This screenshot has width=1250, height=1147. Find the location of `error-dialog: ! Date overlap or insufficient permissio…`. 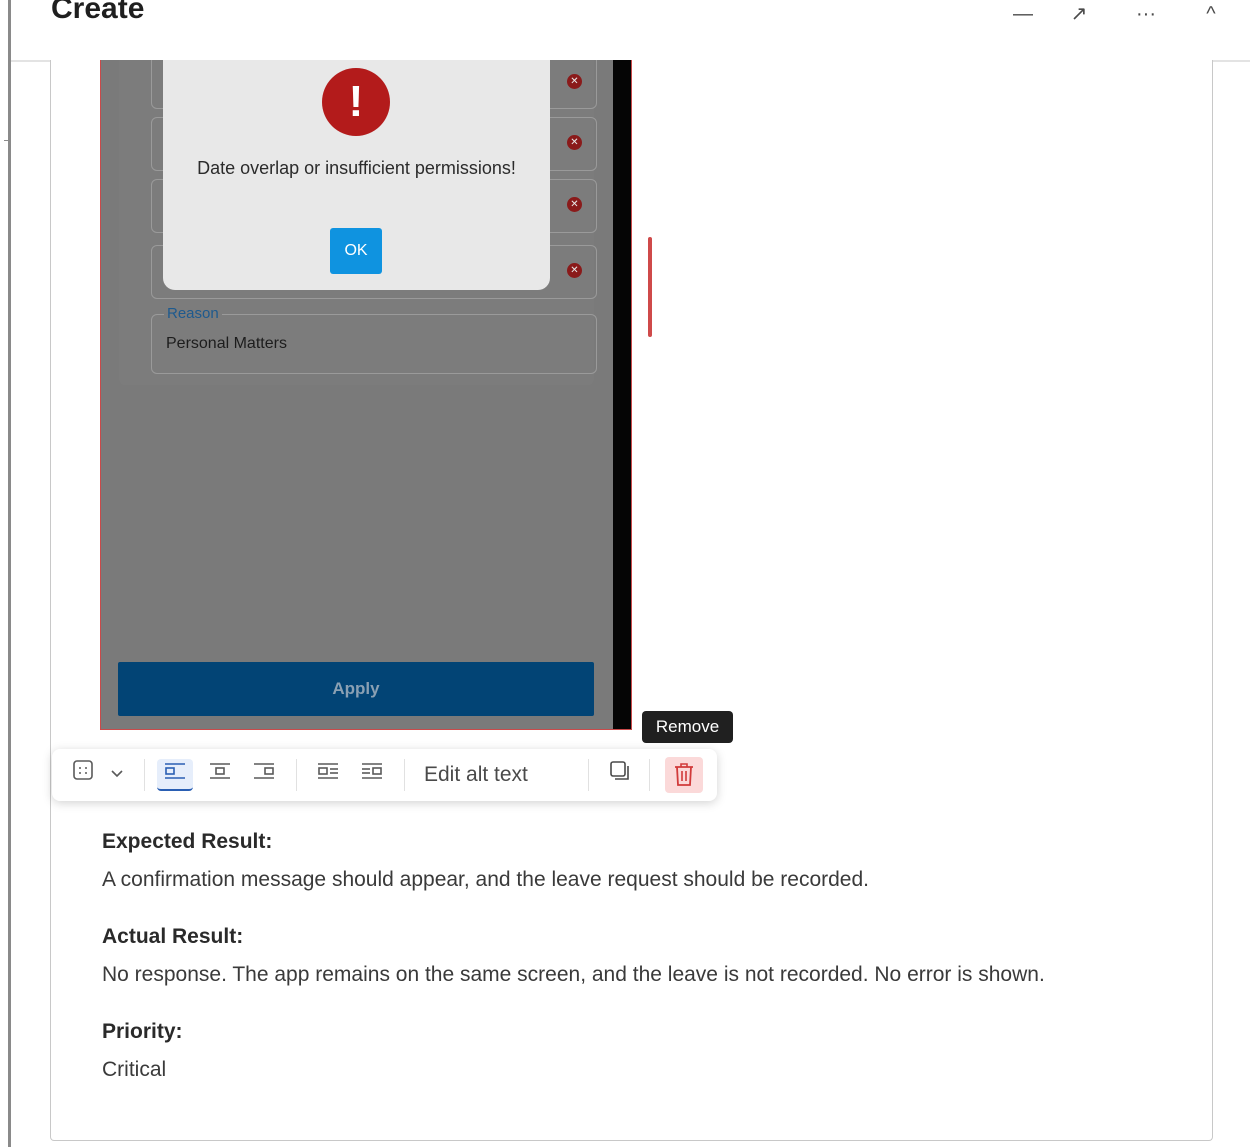

error-dialog: ! Date overlap or insufficient permissio… is located at coordinates (356, 175).